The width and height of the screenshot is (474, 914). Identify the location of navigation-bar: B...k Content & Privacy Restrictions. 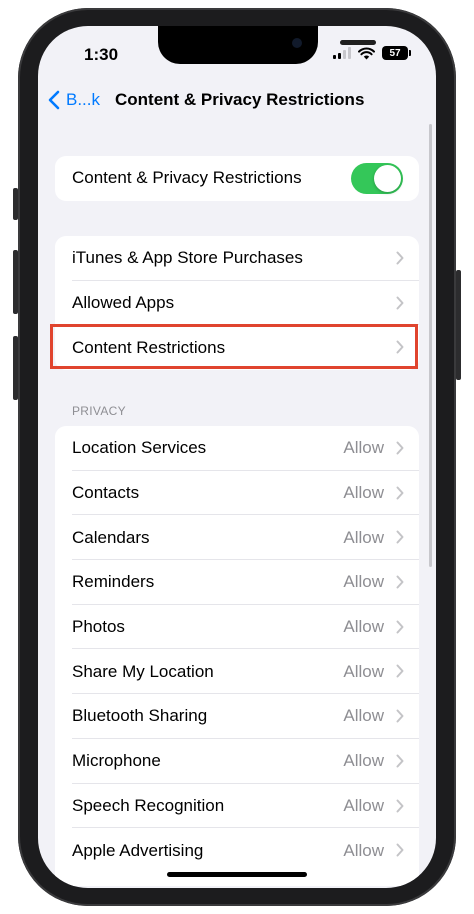
(237, 102).